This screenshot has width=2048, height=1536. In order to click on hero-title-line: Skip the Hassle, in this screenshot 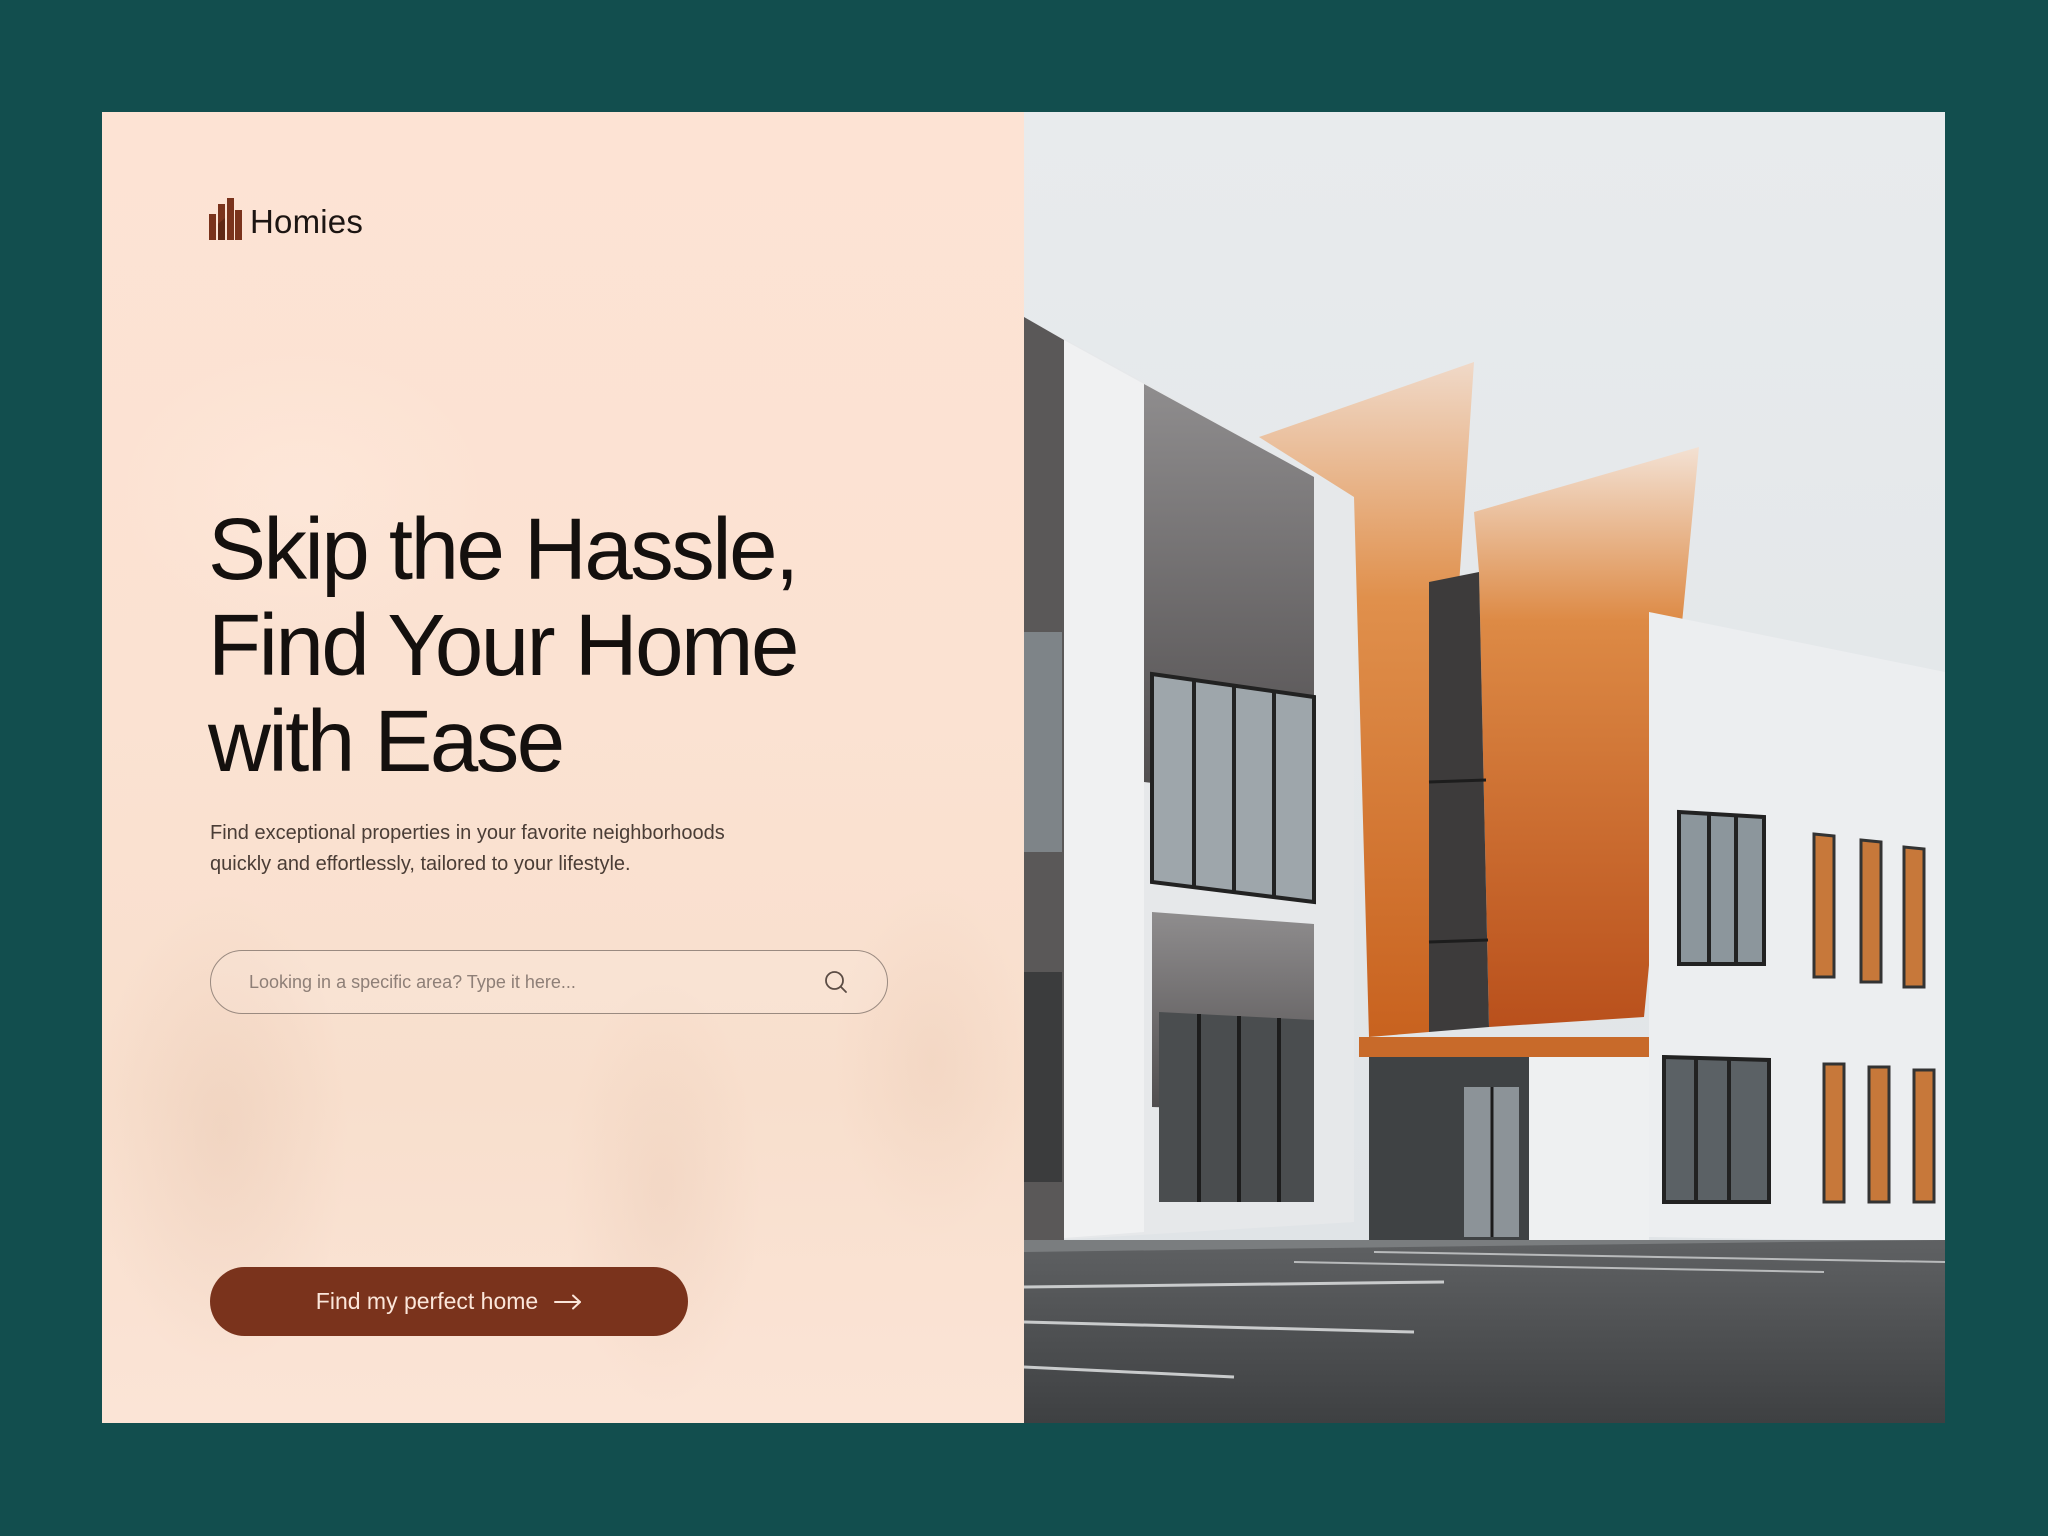, I will do `click(503, 549)`.